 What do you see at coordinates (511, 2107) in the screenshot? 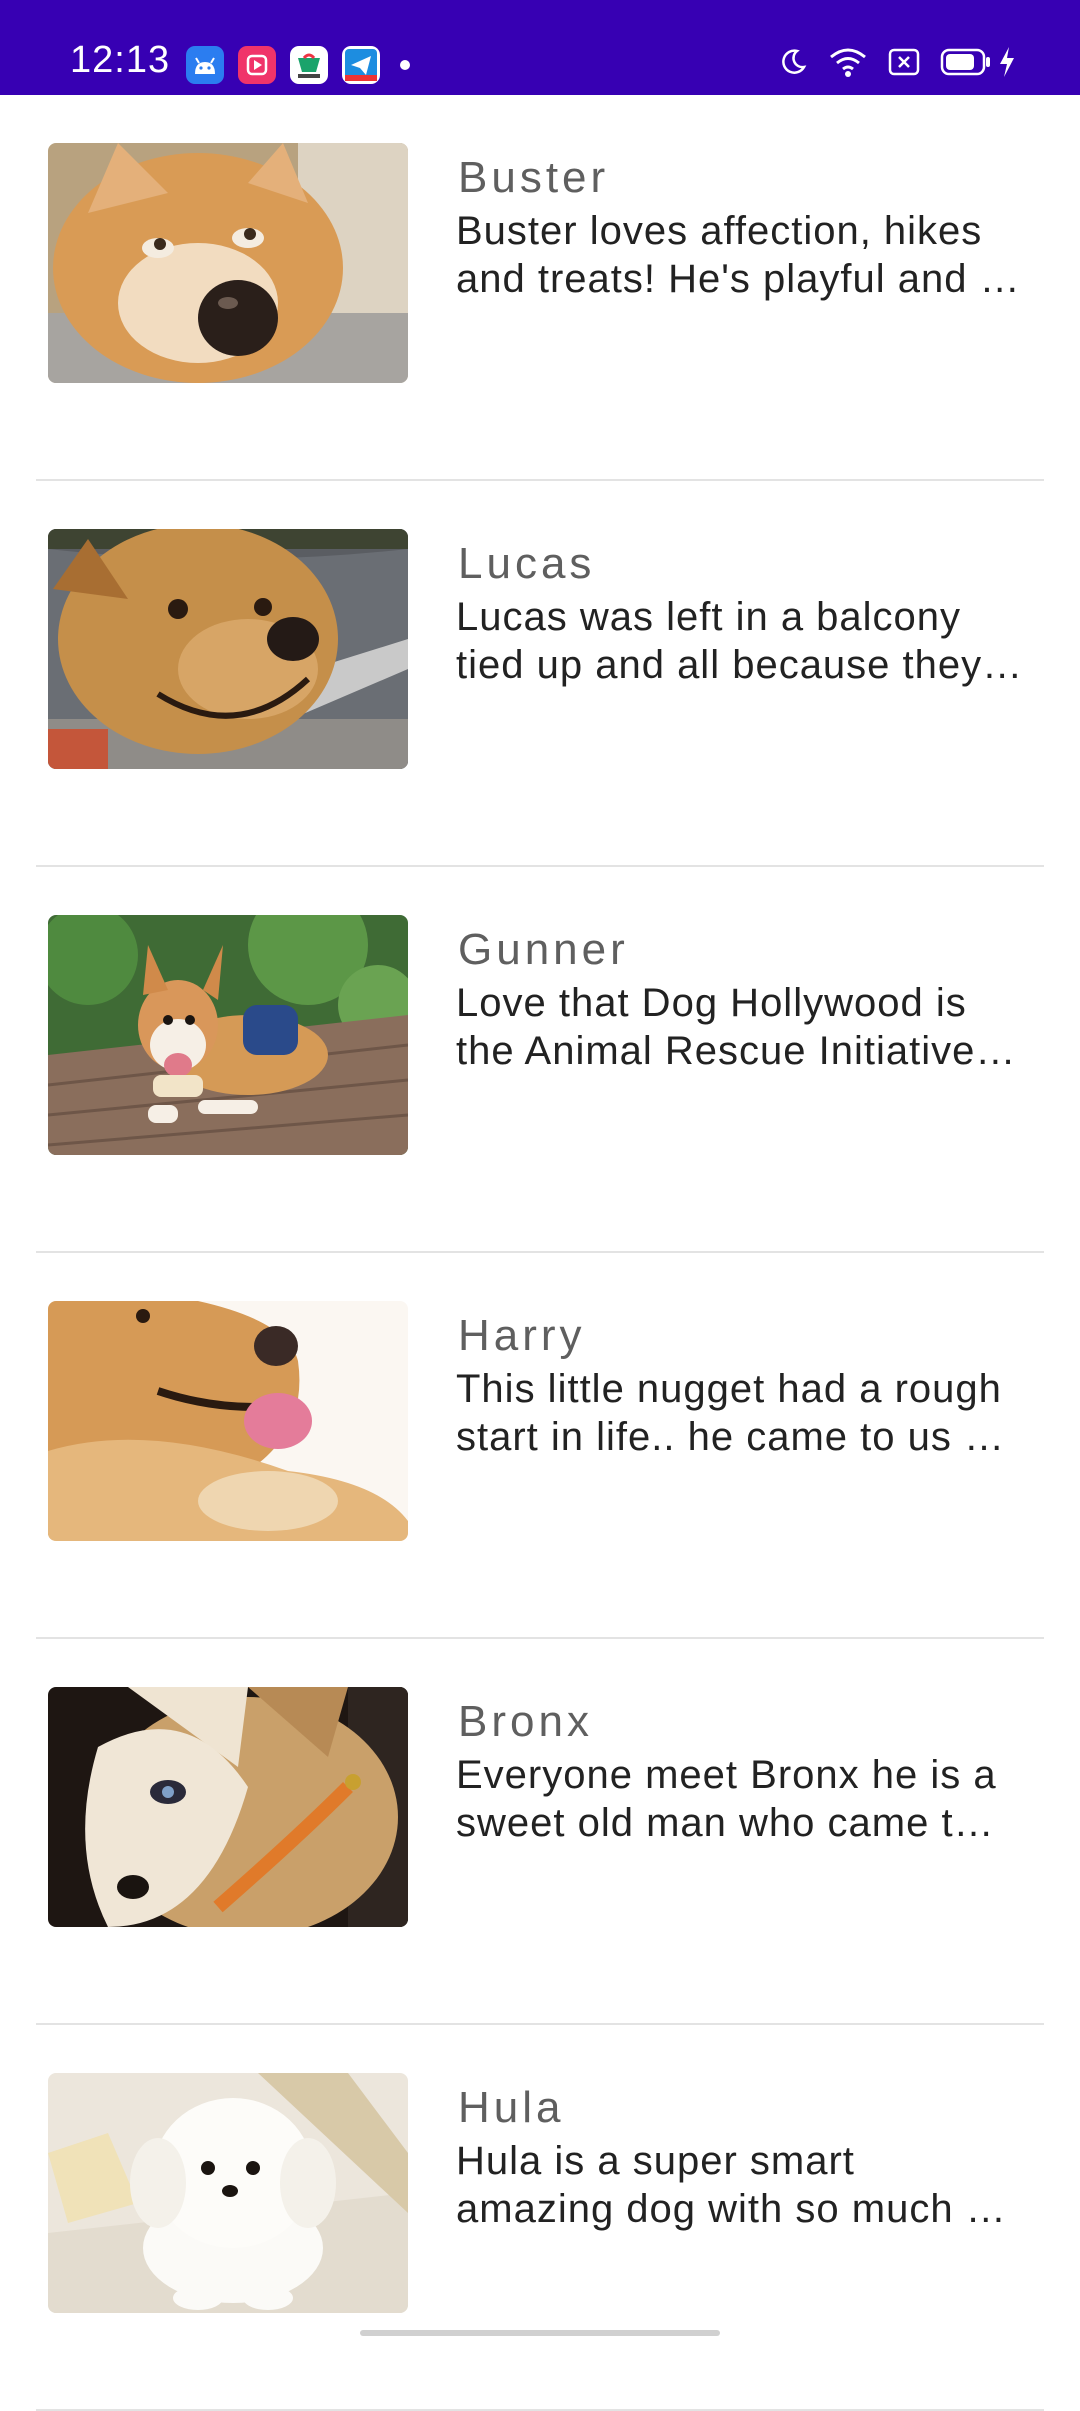
I see `dog-name: Hula` at bounding box center [511, 2107].